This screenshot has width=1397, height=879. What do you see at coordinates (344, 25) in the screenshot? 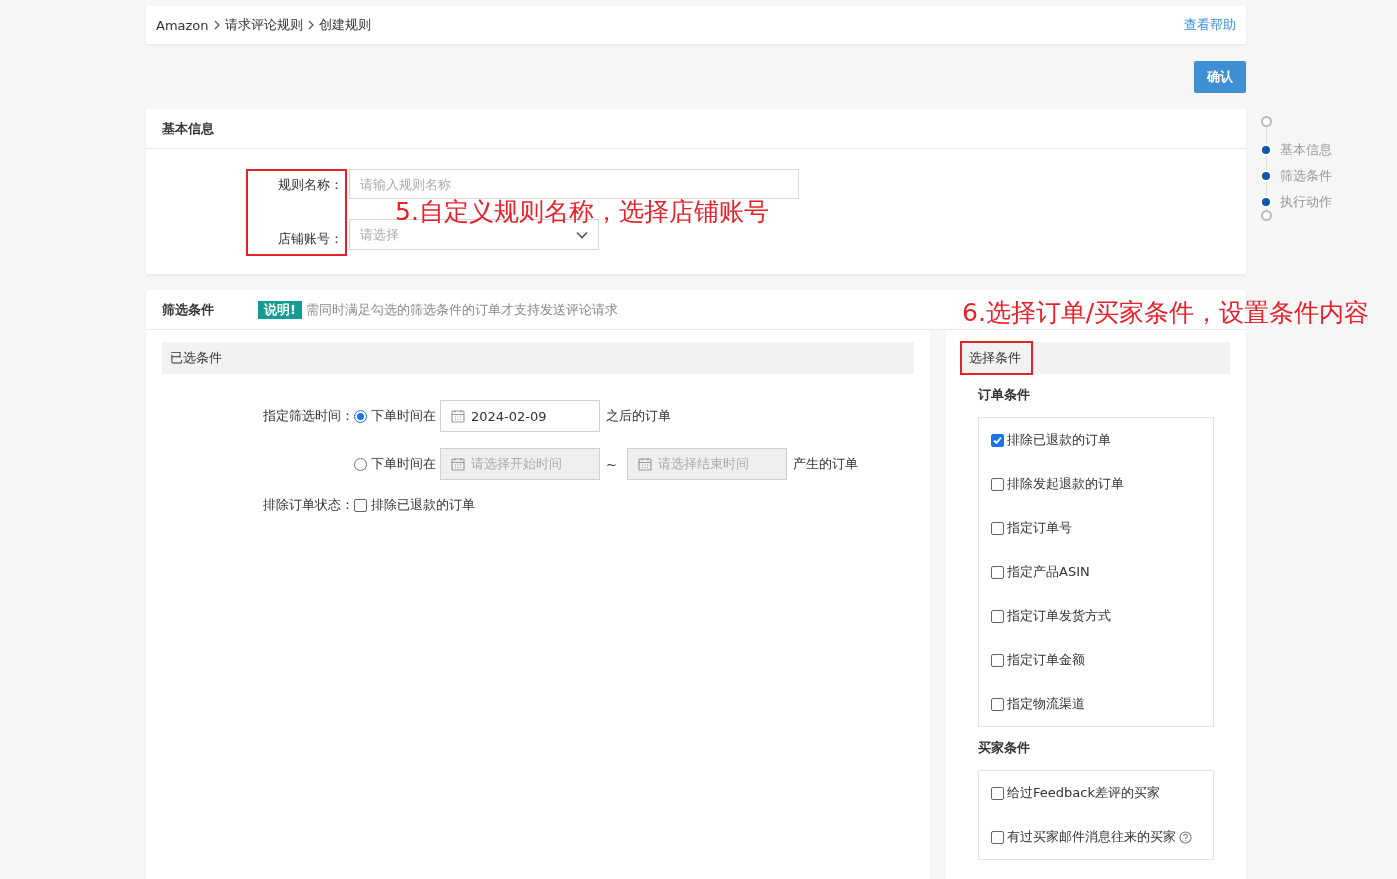
I see `breadcrumb-link: 创建规则` at bounding box center [344, 25].